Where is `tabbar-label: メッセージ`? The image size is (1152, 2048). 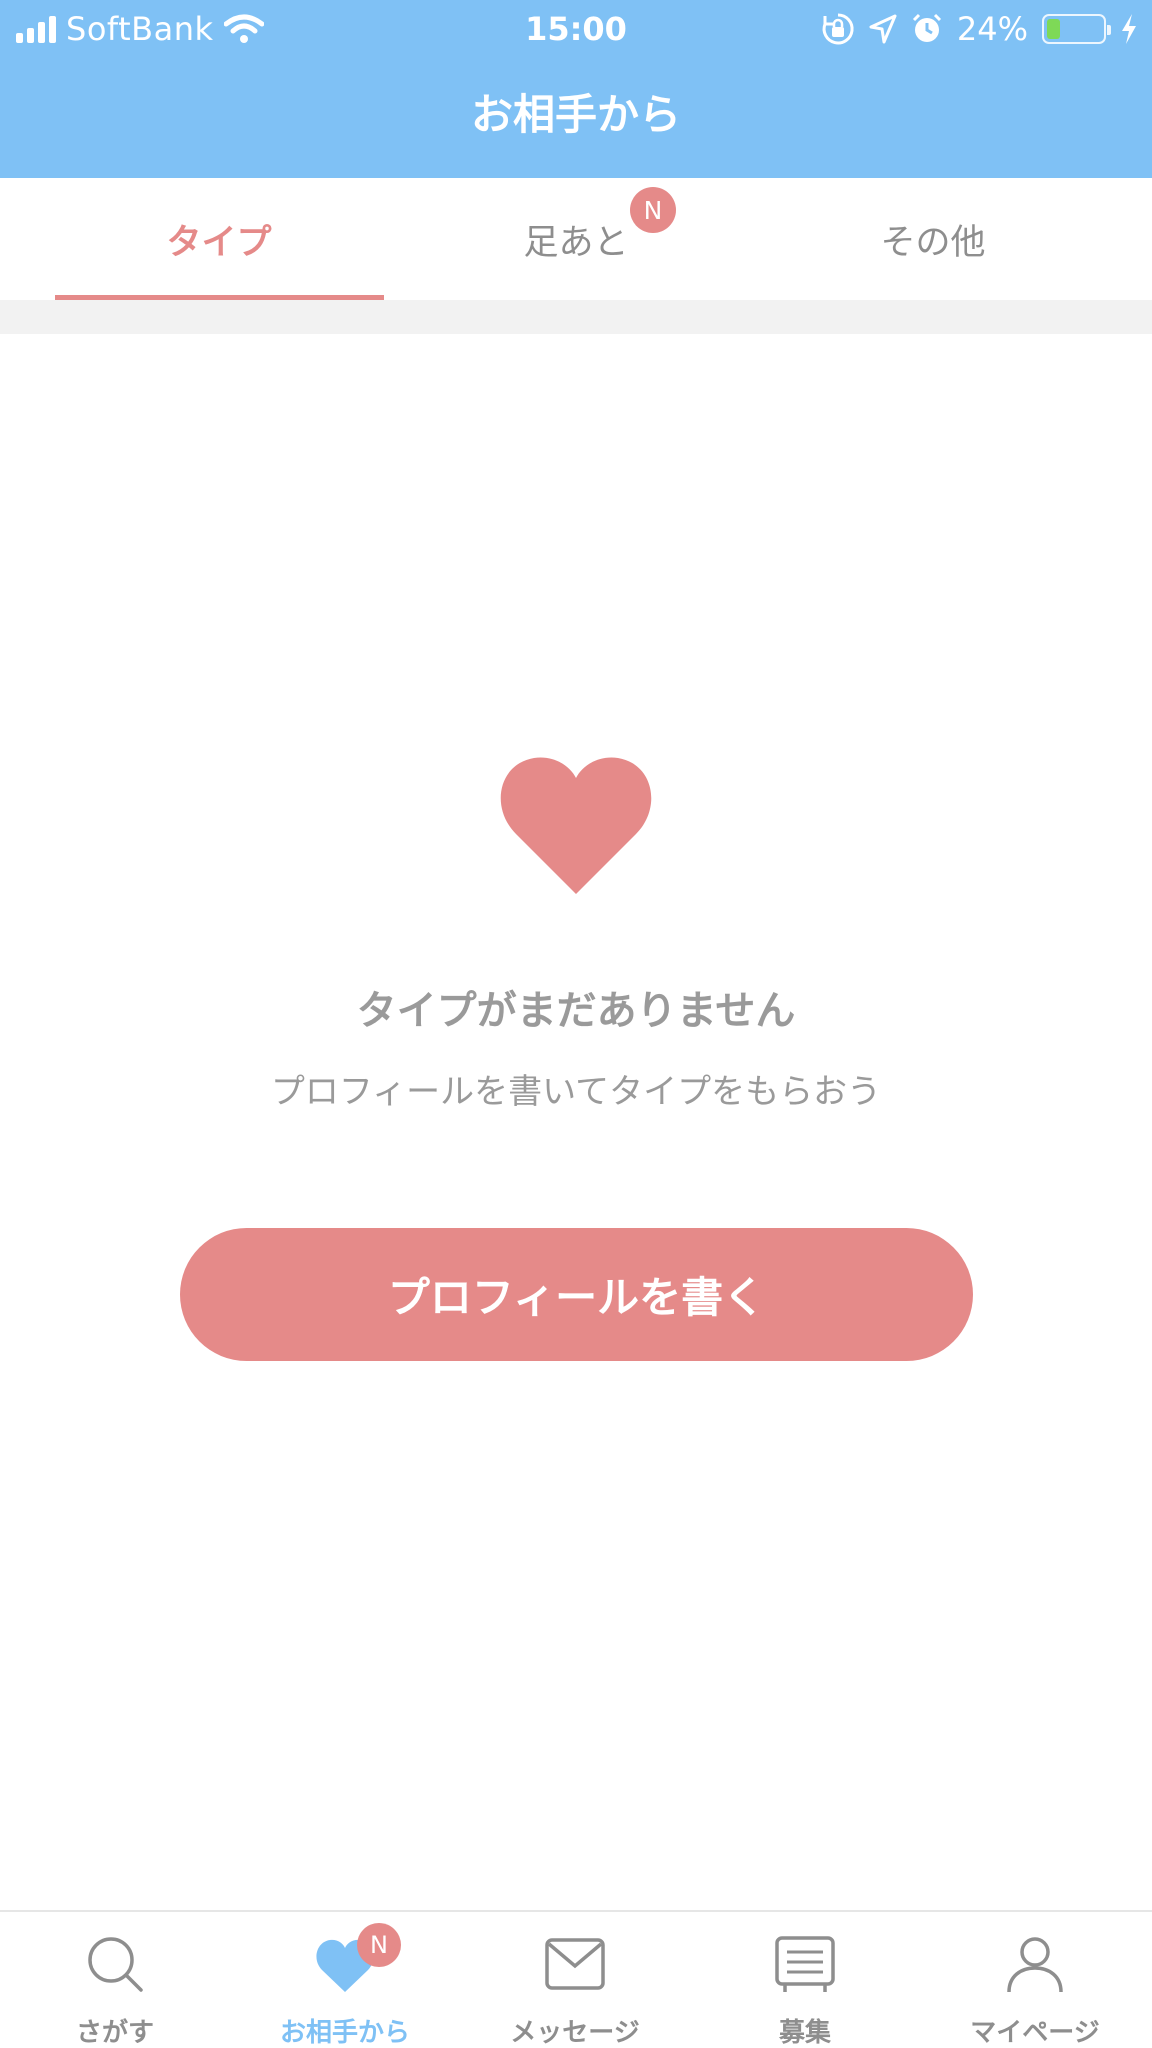
tabbar-label: メッセージ is located at coordinates (575, 2033).